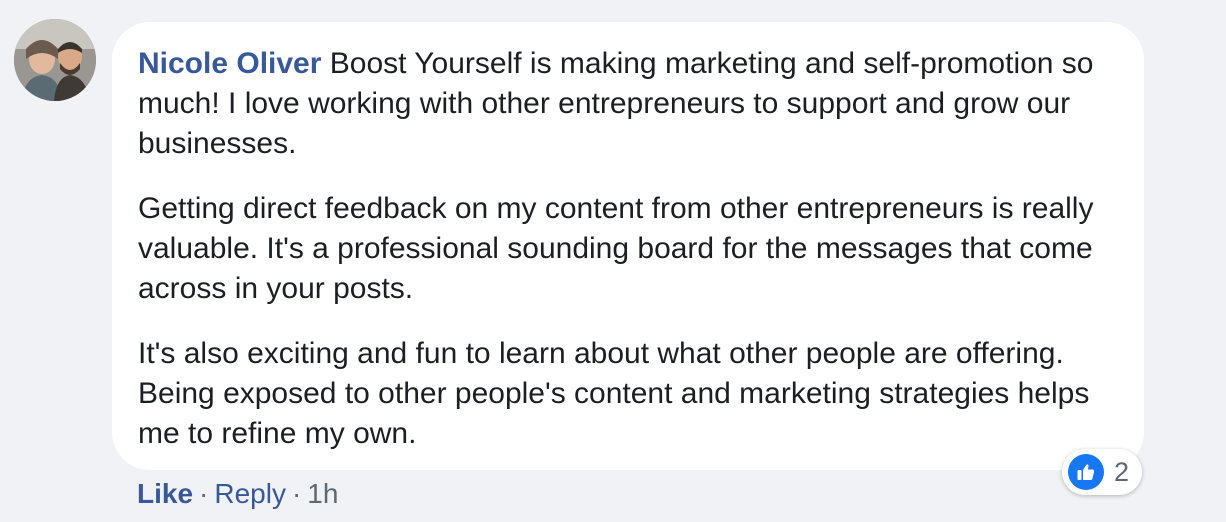 Image resolution: width=1226 pixels, height=522 pixels. I want to click on reply-link: Reply, so click(250, 493).